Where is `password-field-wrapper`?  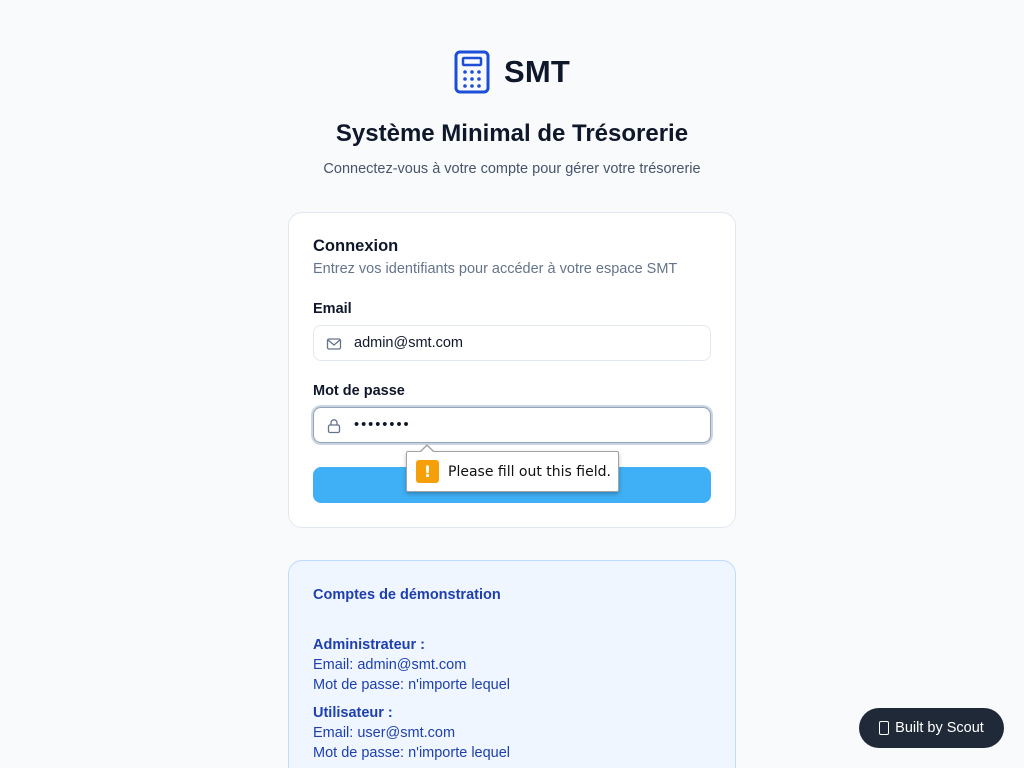 password-field-wrapper is located at coordinates (512, 425).